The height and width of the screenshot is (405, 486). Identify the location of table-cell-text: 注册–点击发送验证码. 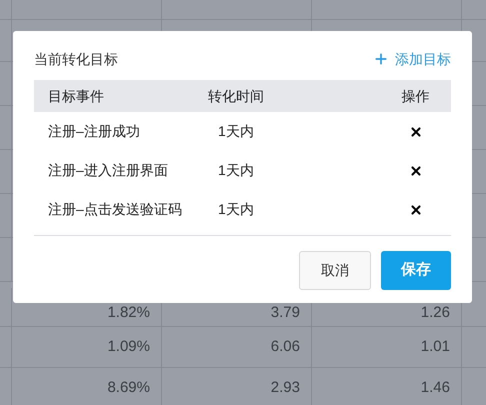
(115, 209).